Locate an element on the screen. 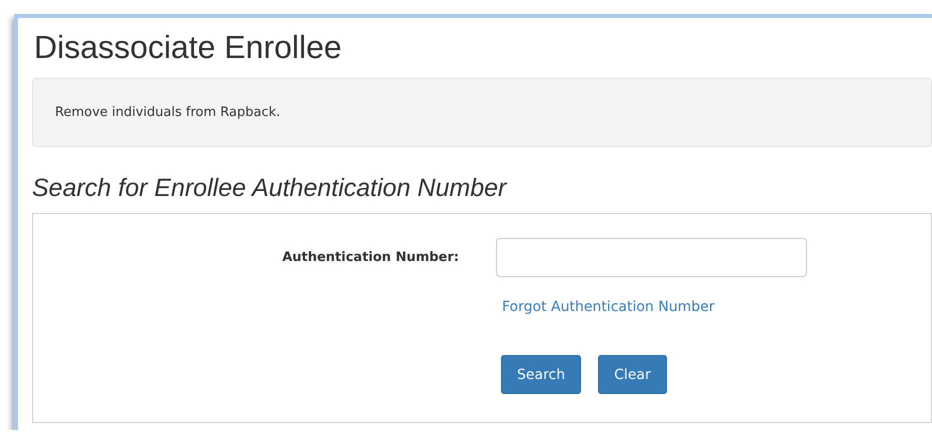 The image size is (932, 443). authentication-number-field is located at coordinates (651, 257).